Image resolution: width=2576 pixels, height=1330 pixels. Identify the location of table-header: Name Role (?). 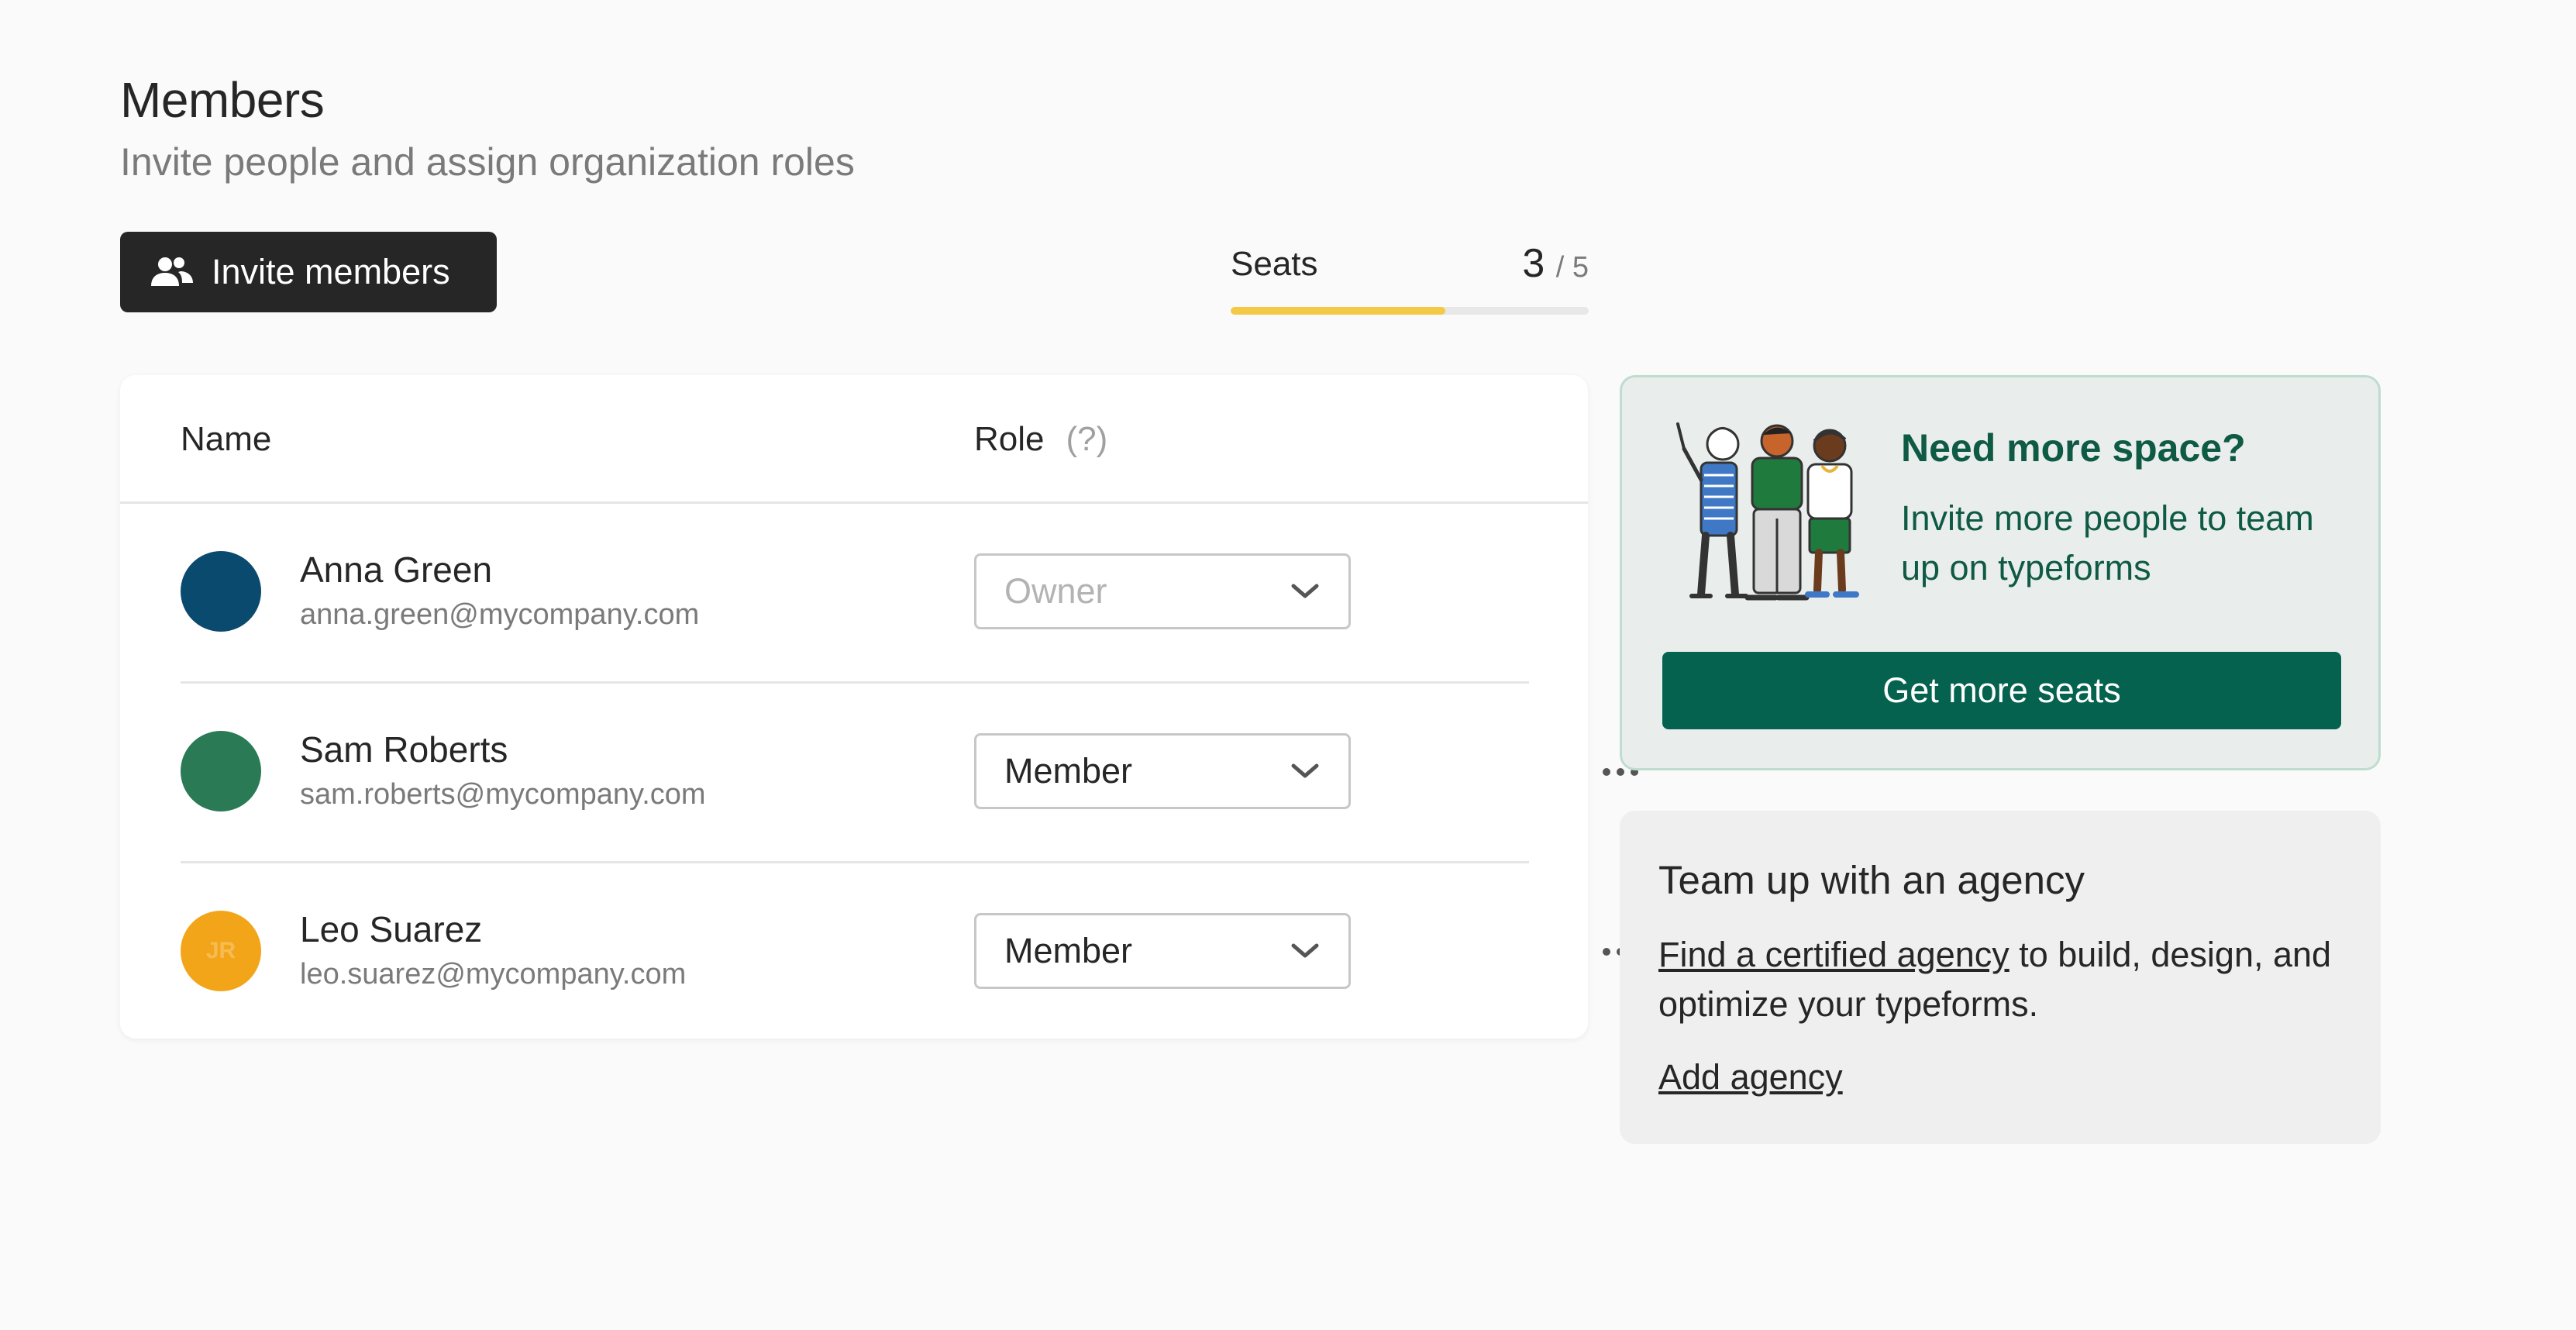
(854, 439).